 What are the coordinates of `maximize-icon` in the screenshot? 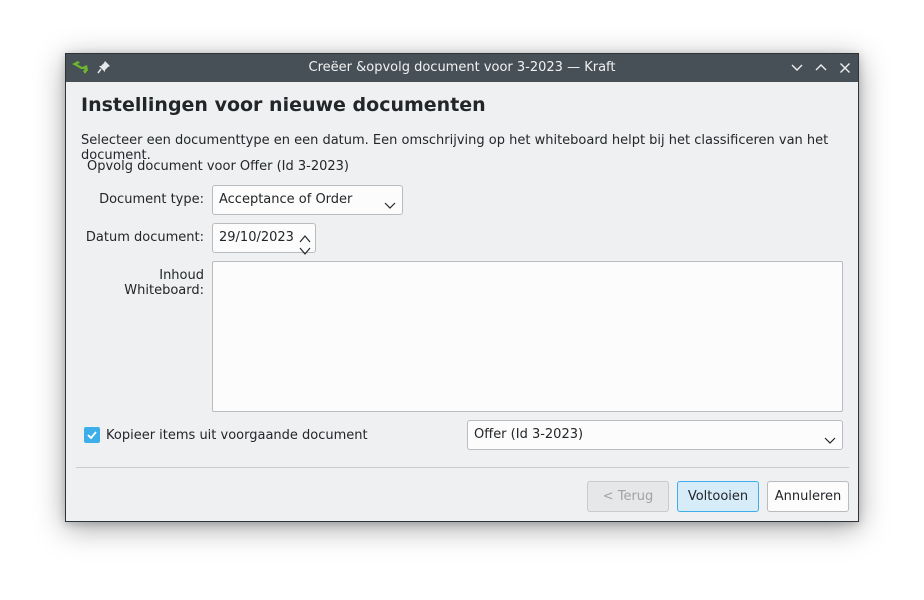 It's located at (821, 68).